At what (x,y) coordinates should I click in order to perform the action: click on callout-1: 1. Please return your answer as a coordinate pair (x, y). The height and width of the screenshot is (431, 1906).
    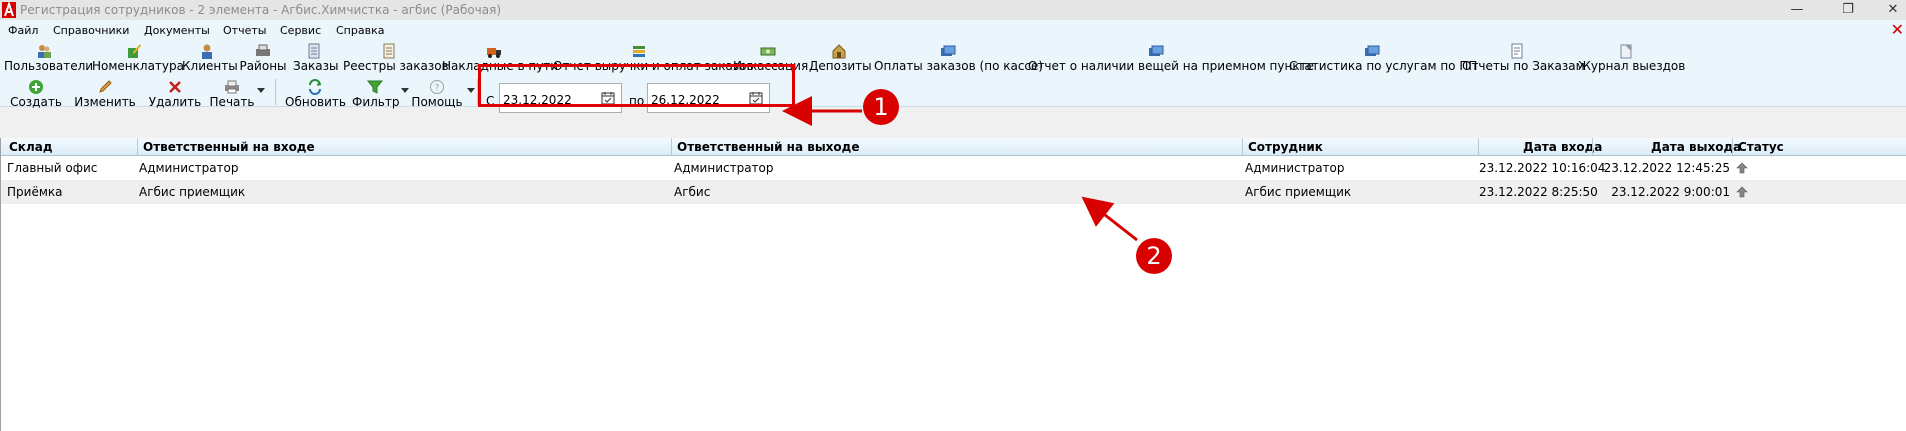
    Looking at the image, I should click on (881, 107).